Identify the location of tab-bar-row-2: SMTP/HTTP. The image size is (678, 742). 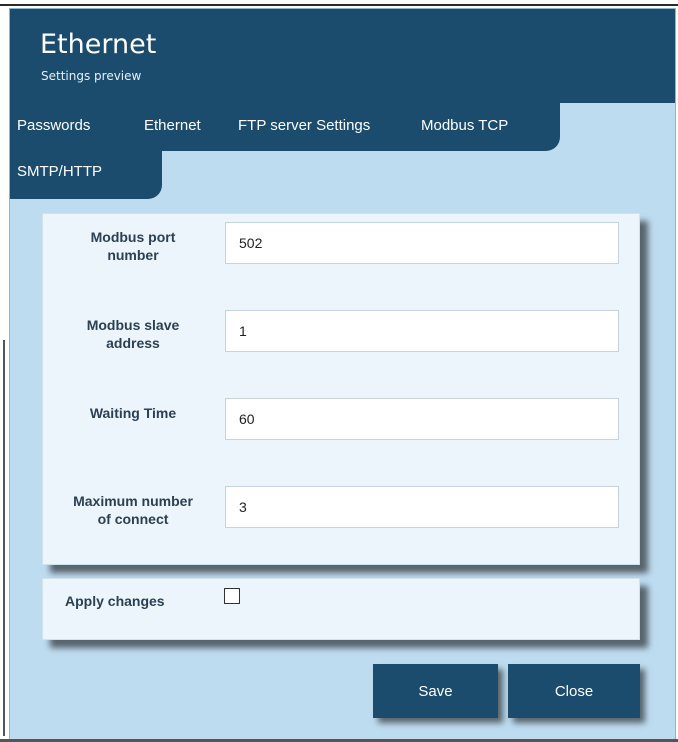
(86, 175).